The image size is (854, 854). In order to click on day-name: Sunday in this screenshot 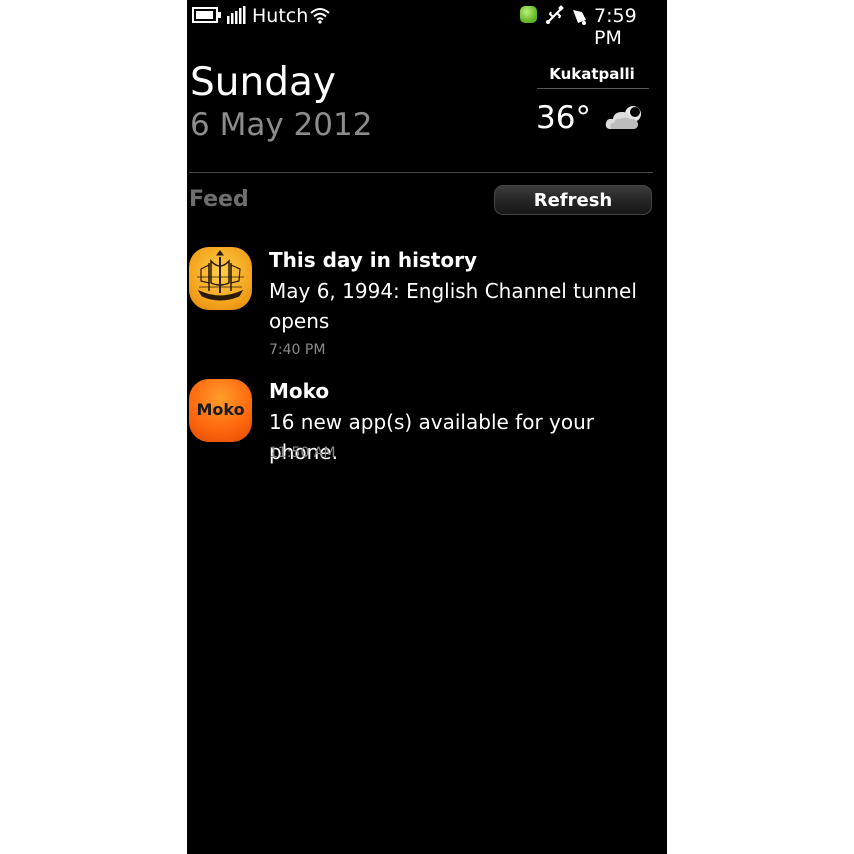, I will do `click(263, 82)`.